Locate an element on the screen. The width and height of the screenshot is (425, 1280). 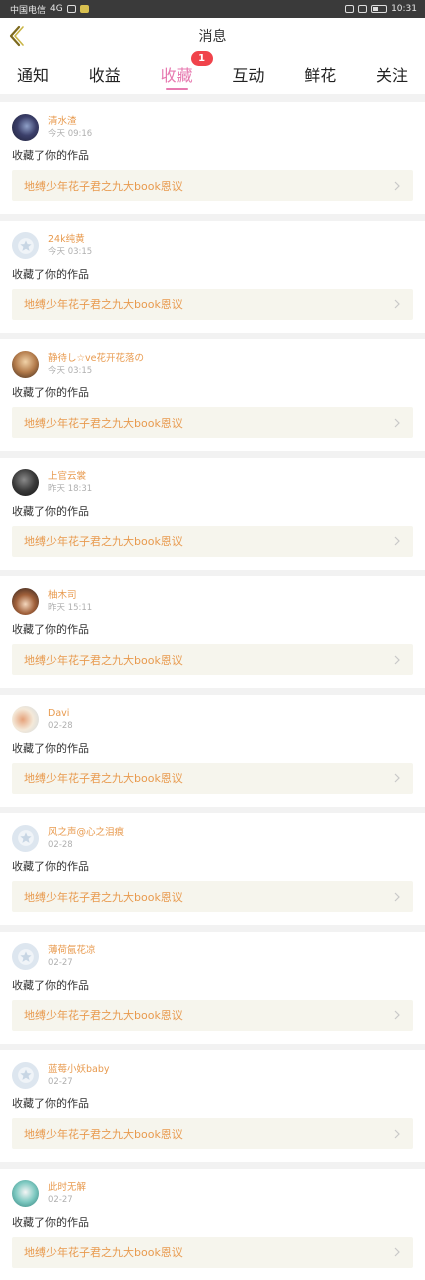
user-meta: 清水渣 今天 09:16 is located at coordinates (70, 127).